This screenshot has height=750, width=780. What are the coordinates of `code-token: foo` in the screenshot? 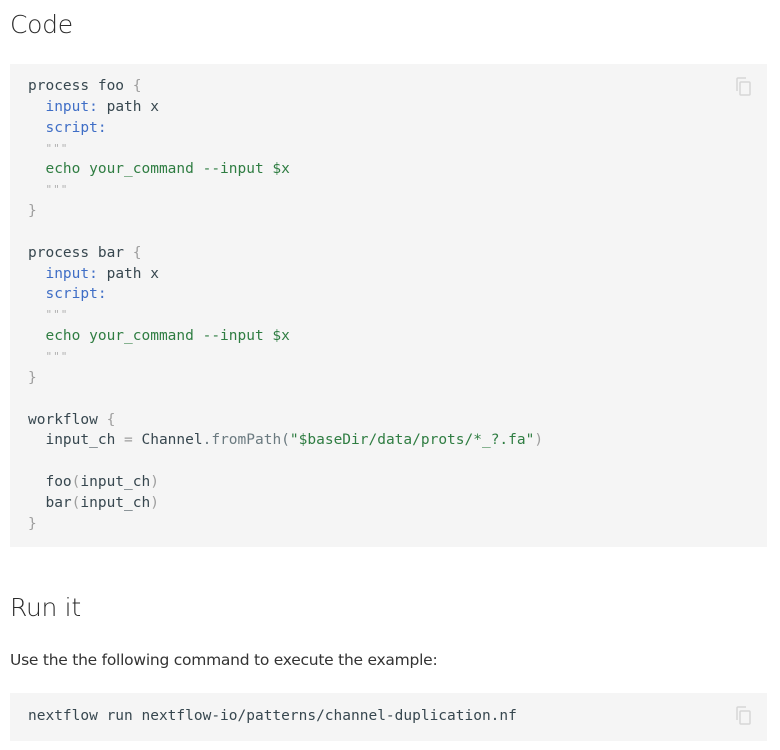 It's located at (50, 482).